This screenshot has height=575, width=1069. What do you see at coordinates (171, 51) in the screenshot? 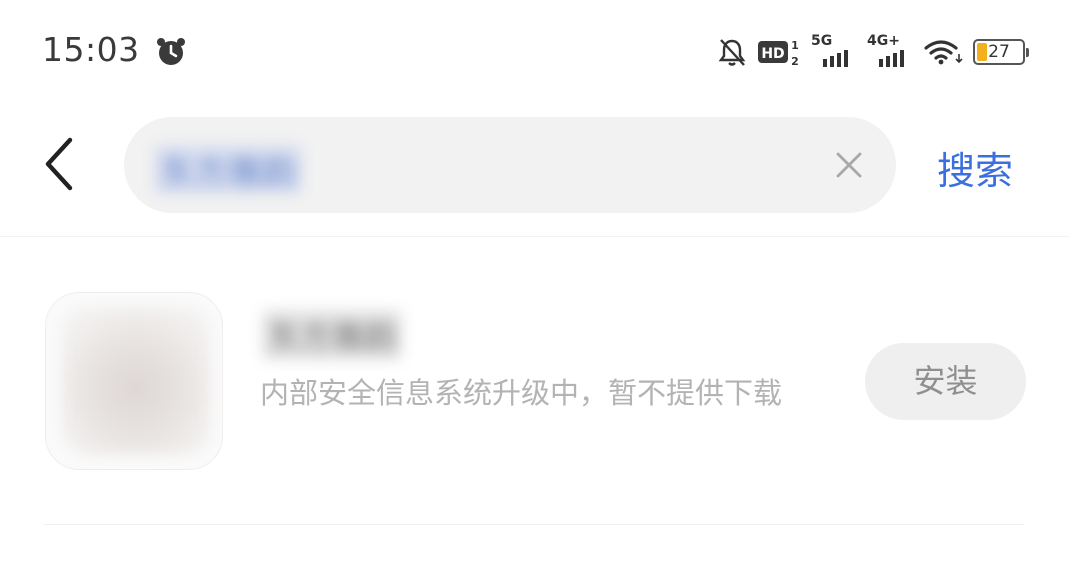
I see `alarm-icon` at bounding box center [171, 51].